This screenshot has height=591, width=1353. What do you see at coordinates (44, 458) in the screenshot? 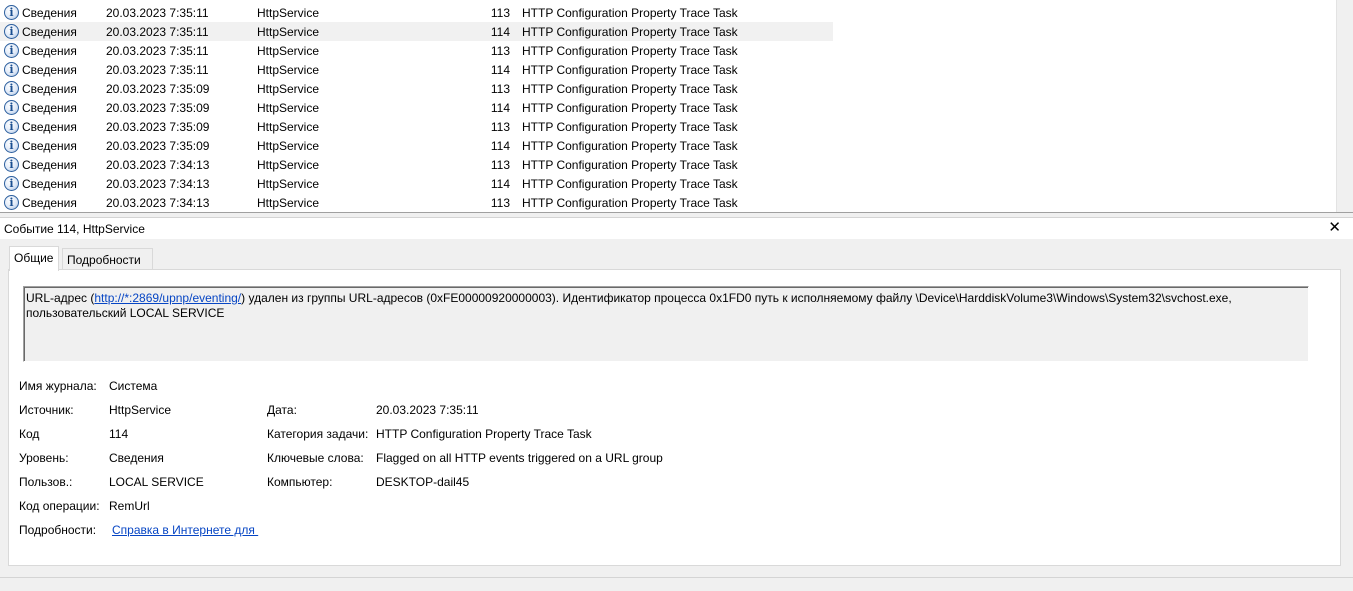
I see `level-label: Уровень:` at bounding box center [44, 458].